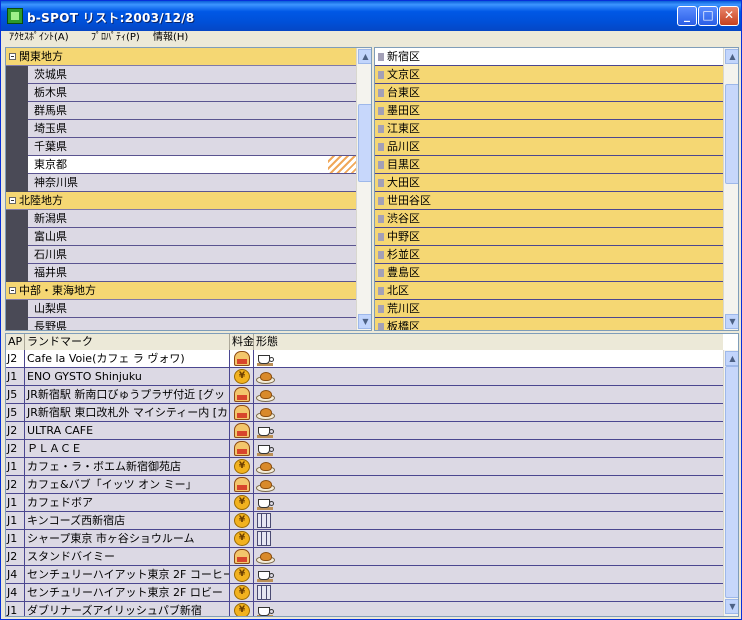 The image size is (742, 620). What do you see at coordinates (381, 255) in the screenshot?
I see `ward-marker-icon` at bounding box center [381, 255].